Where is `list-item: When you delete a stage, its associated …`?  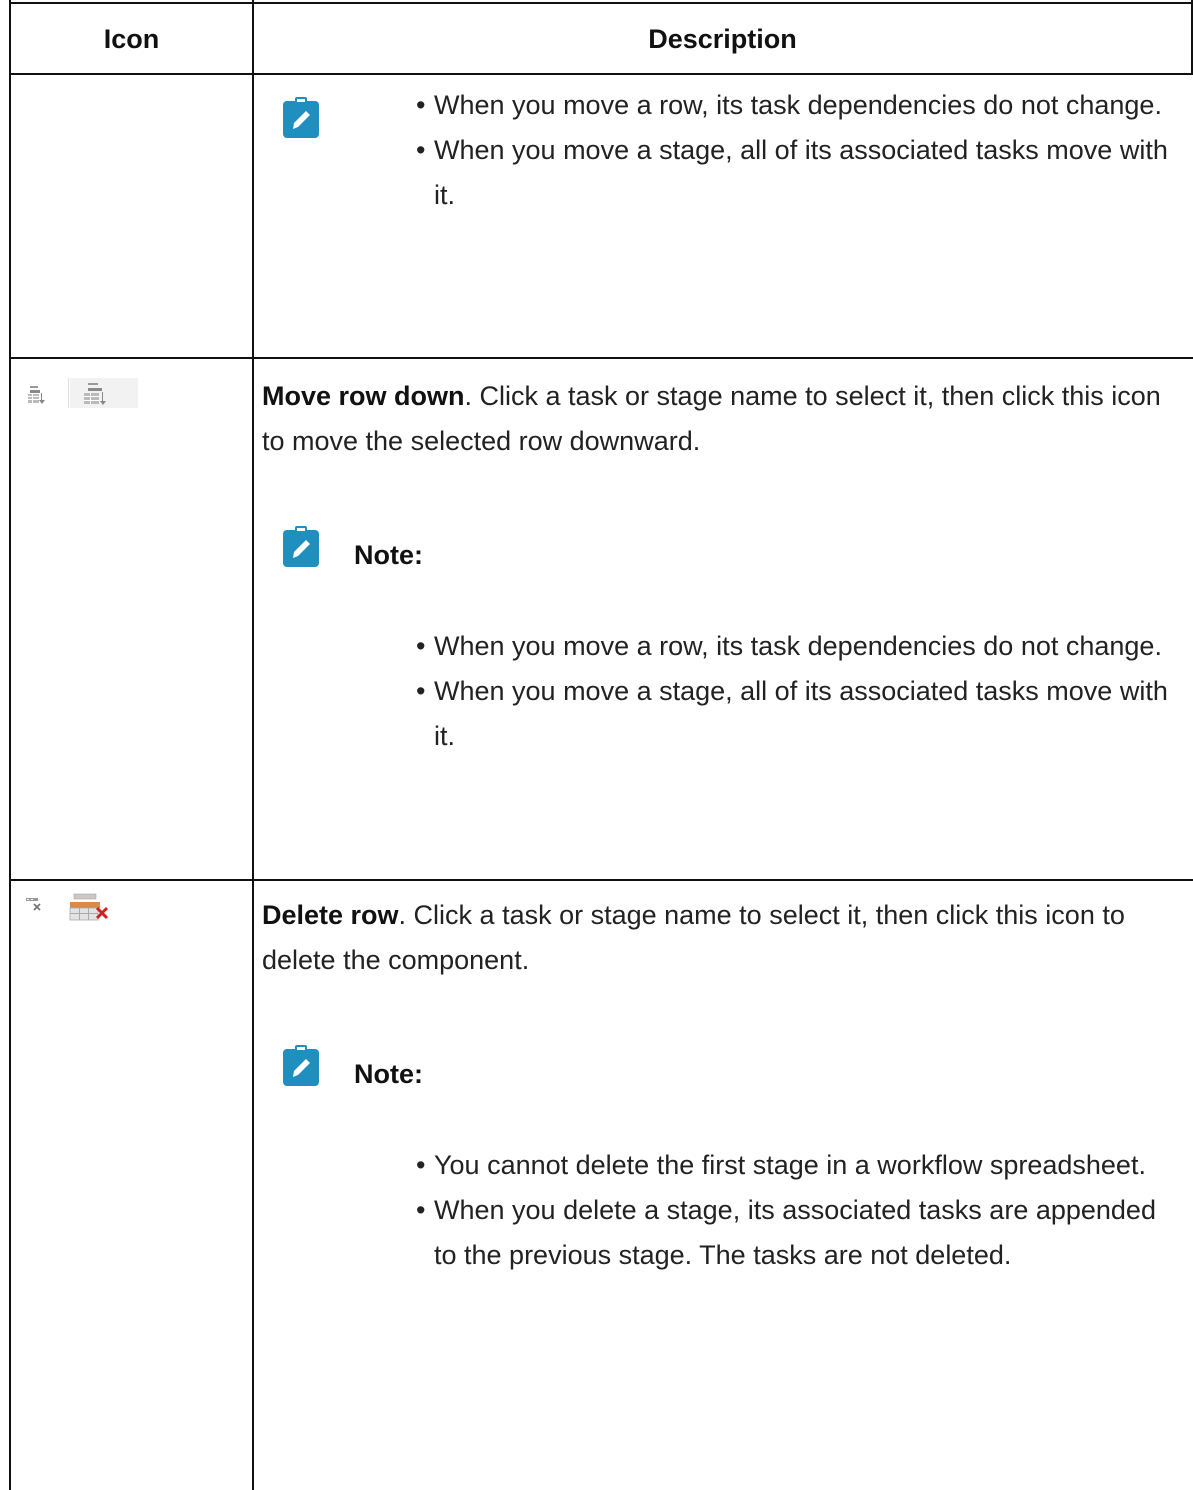 list-item: When you delete a stage, its associated … is located at coordinates (796, 1233).